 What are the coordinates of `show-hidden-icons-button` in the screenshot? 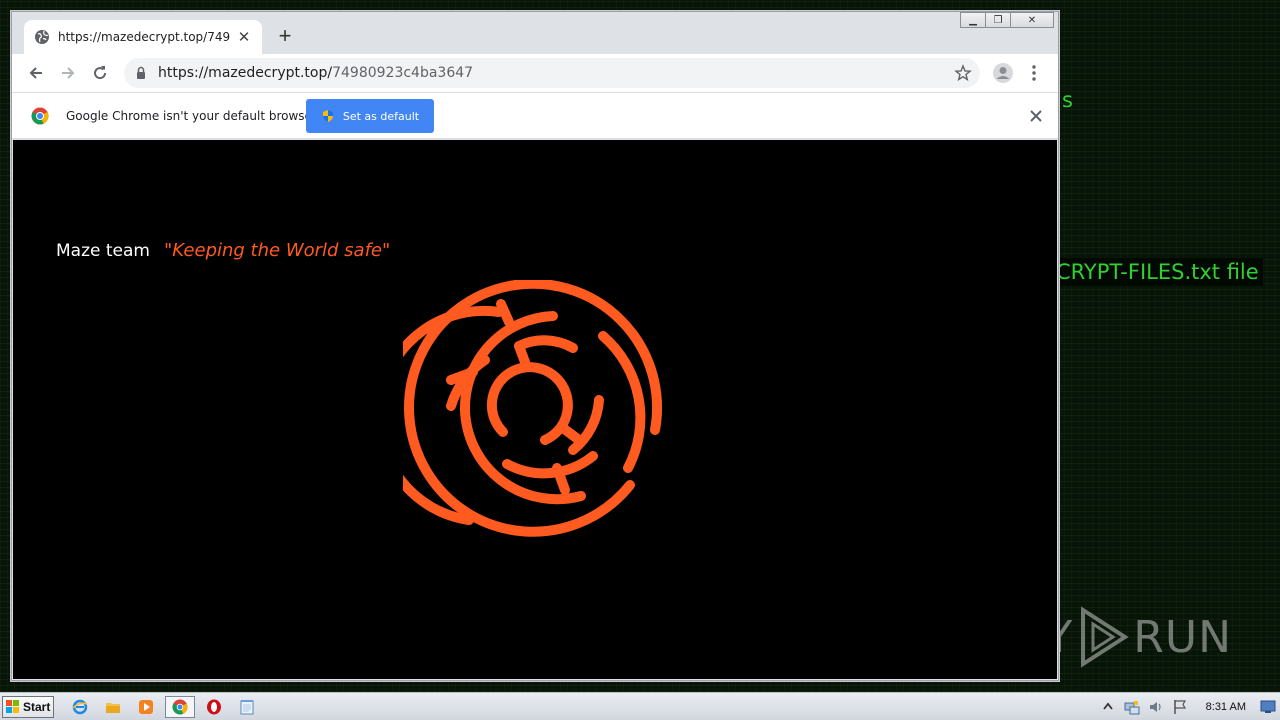 It's located at (1108, 707).